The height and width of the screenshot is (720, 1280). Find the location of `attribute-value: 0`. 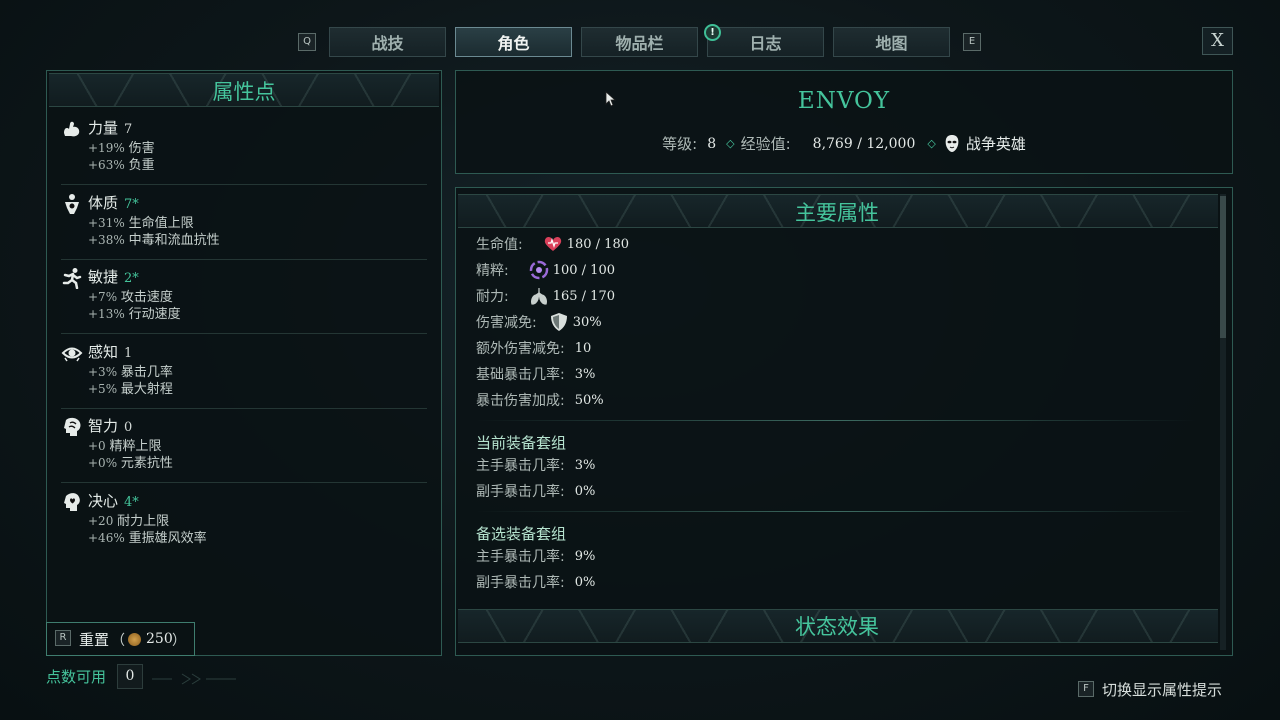

attribute-value: 0 is located at coordinates (128, 427).